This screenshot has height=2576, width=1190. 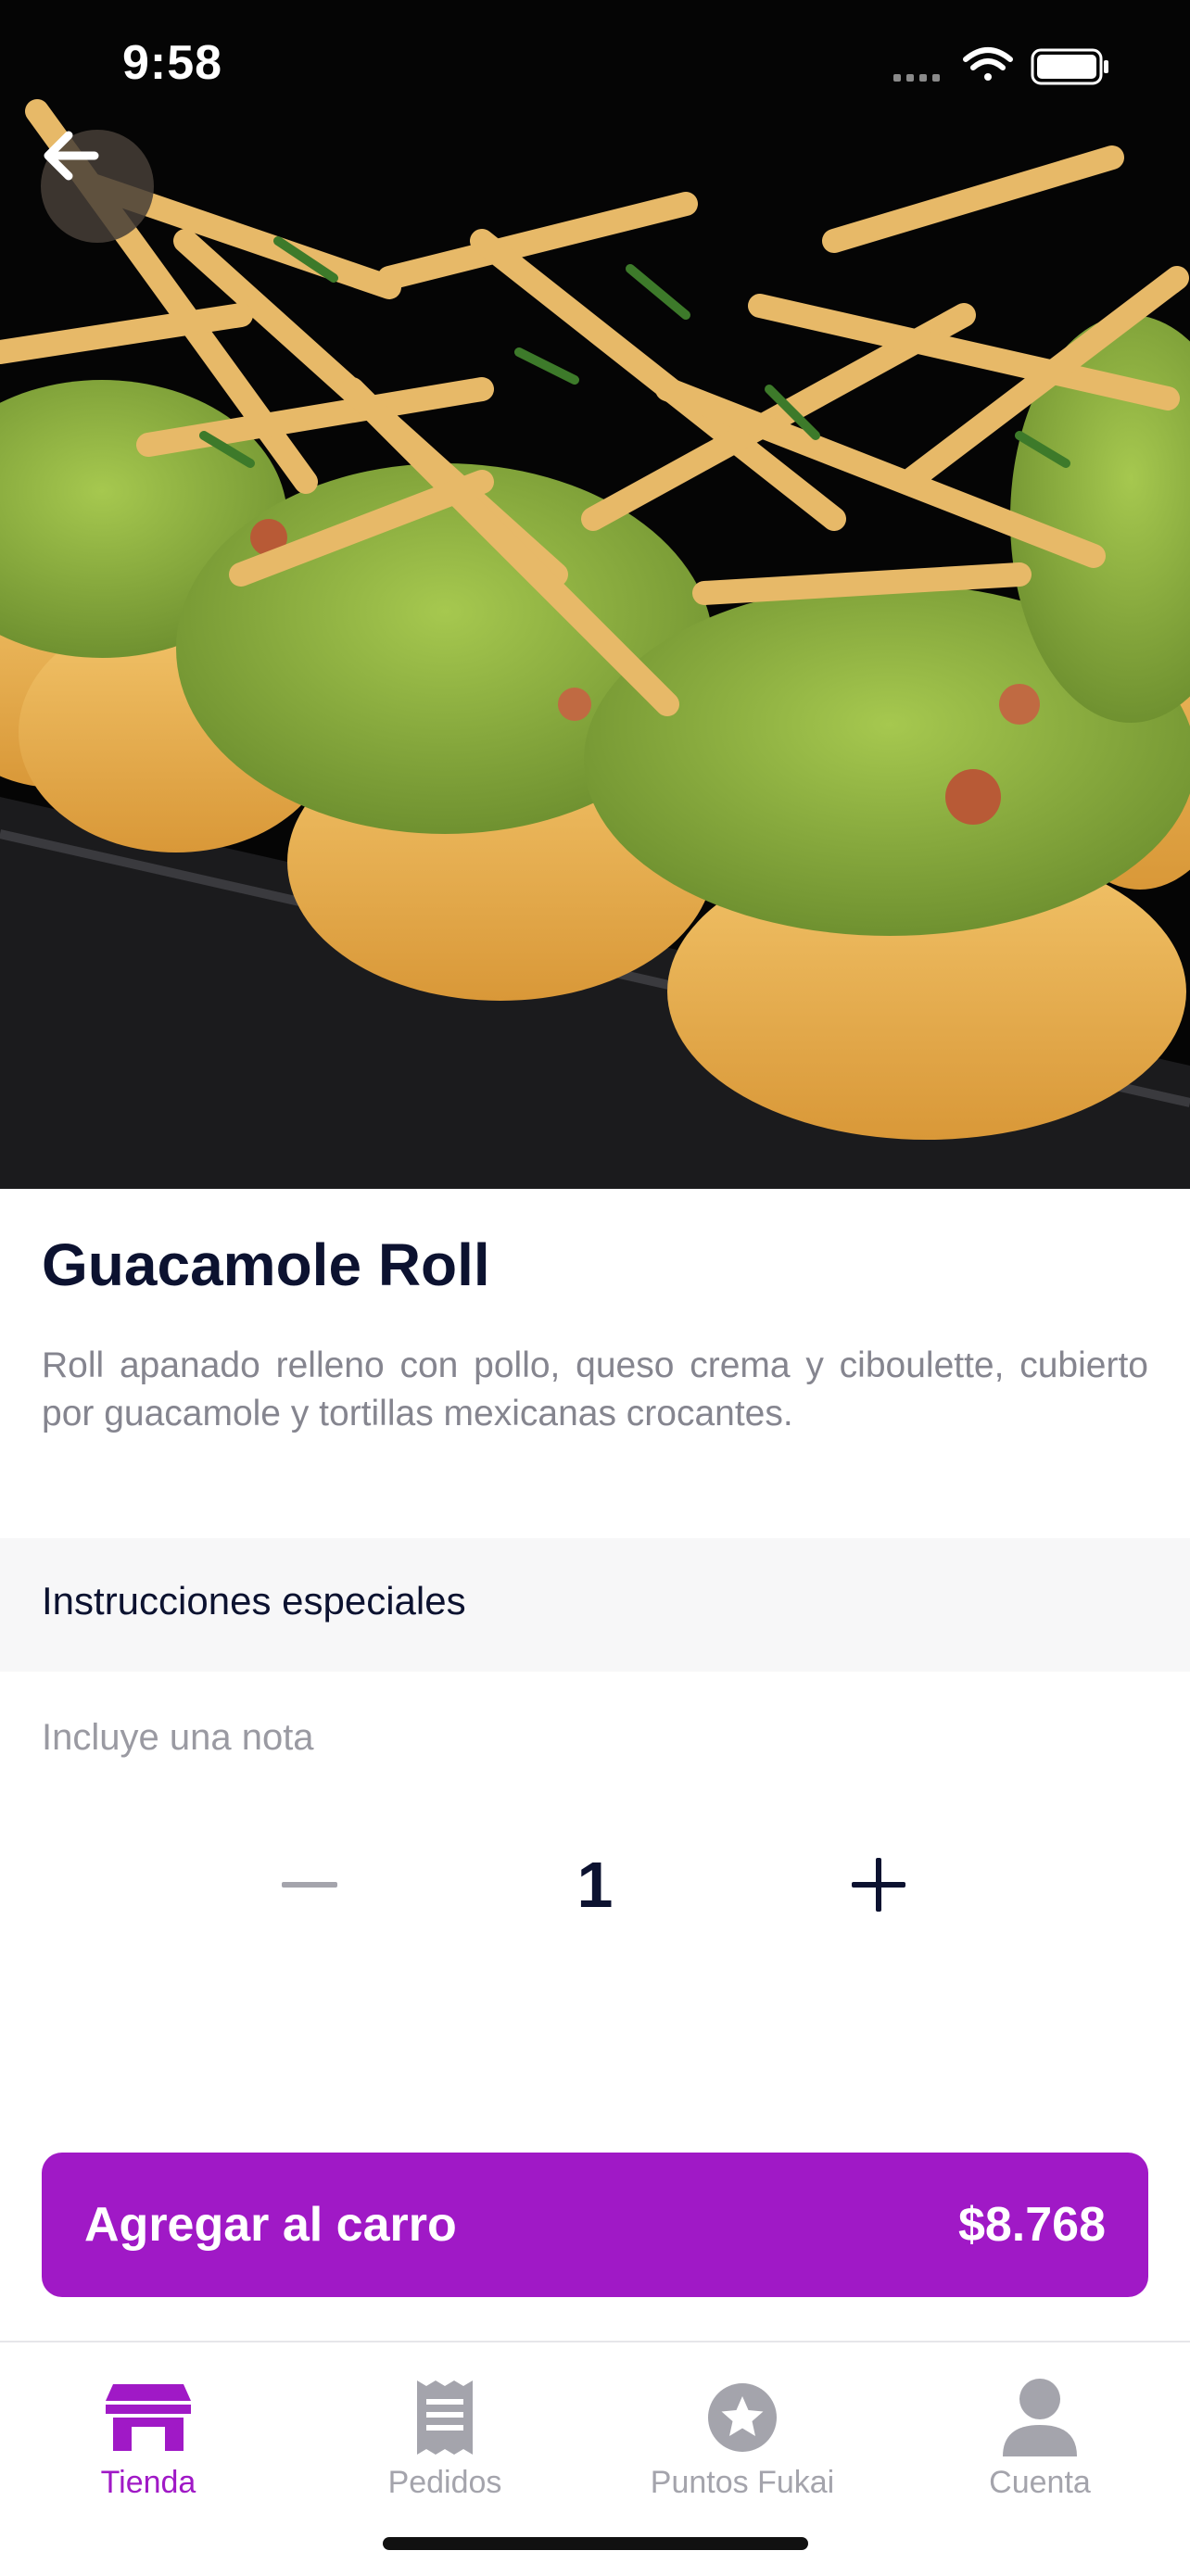 I want to click on tab-label-tienda: Tienda, so click(x=148, y=2482).